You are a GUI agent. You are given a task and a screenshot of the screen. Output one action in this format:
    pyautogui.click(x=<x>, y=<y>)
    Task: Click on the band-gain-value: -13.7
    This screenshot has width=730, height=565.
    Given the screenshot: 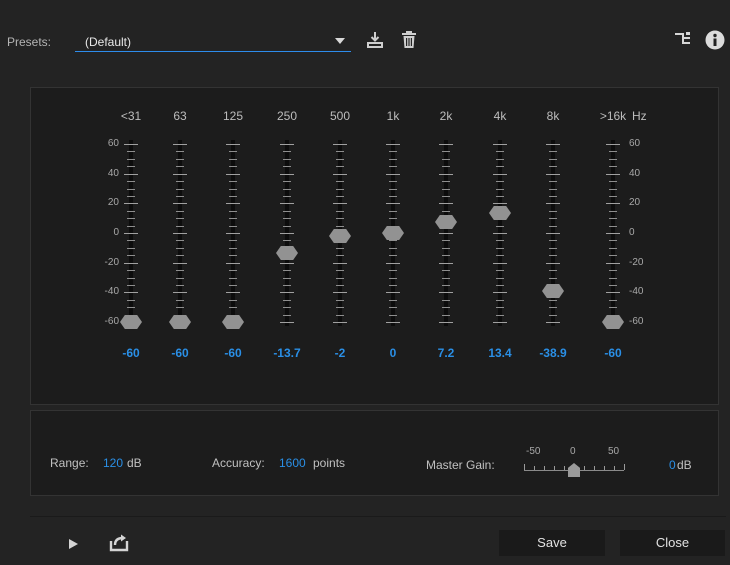 What is the action you would take?
    pyautogui.click(x=287, y=353)
    